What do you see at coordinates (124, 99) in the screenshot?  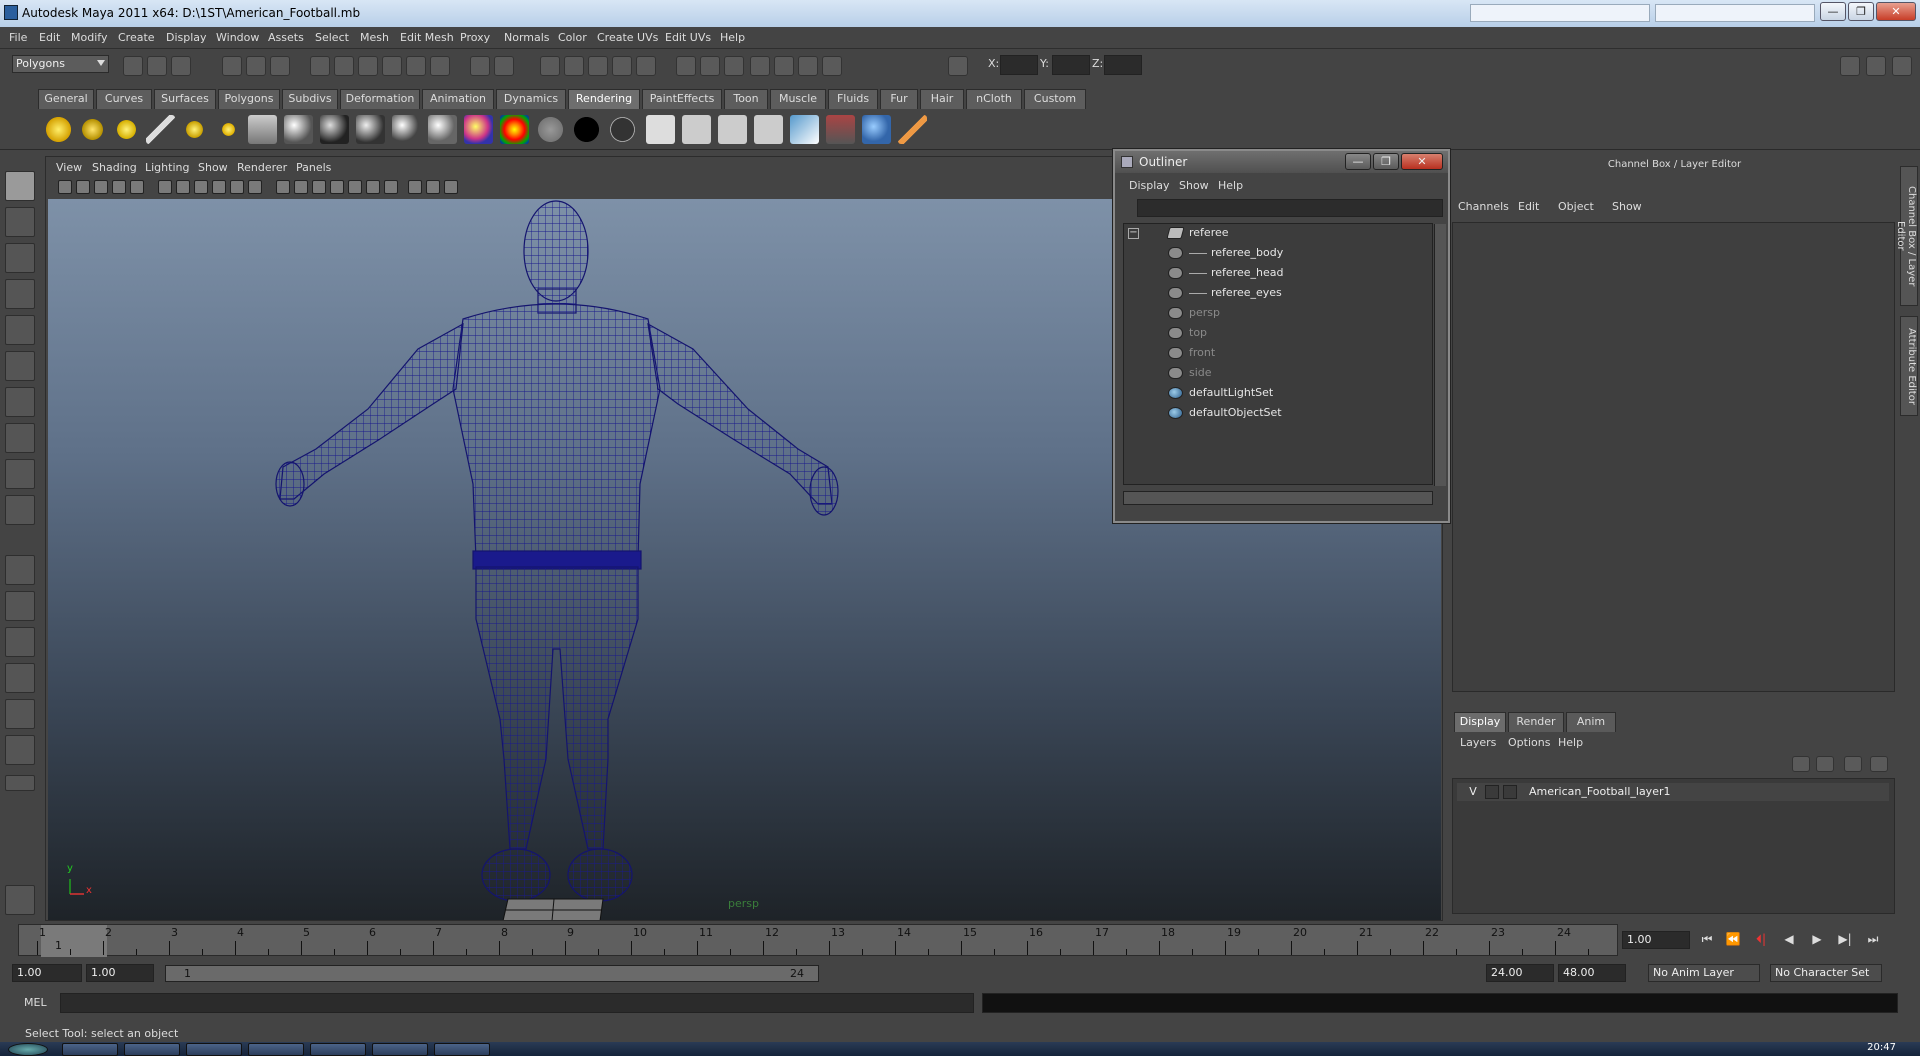 I see `shelf-tab-curves: Curves` at bounding box center [124, 99].